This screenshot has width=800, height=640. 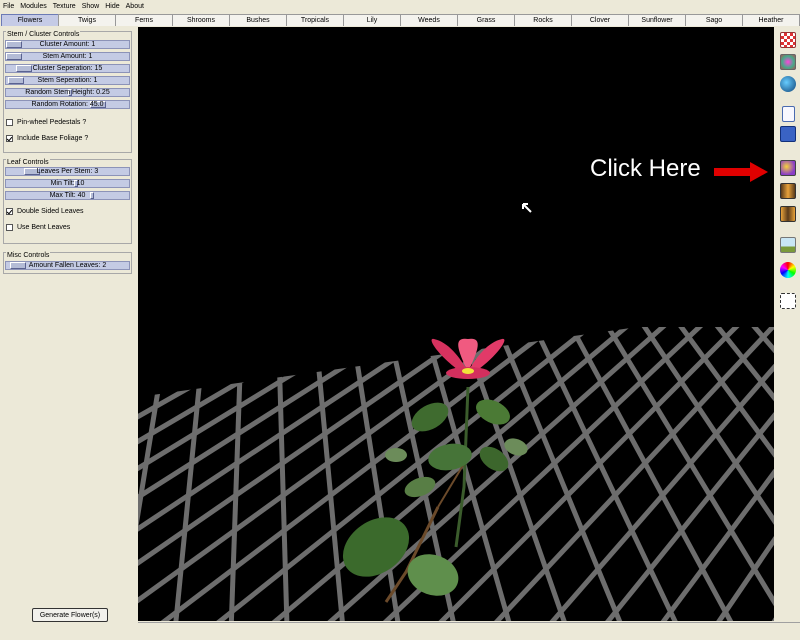 I want to click on checkbox-label: Double Sided Leaves, so click(x=50, y=211).